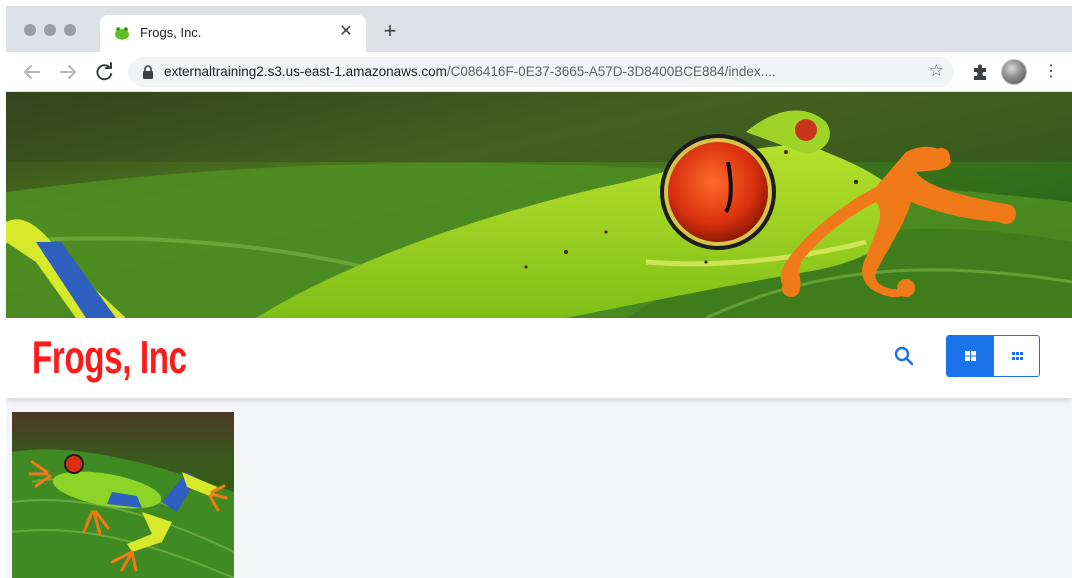  What do you see at coordinates (936, 71) in the screenshot?
I see `star-icon: ☆` at bounding box center [936, 71].